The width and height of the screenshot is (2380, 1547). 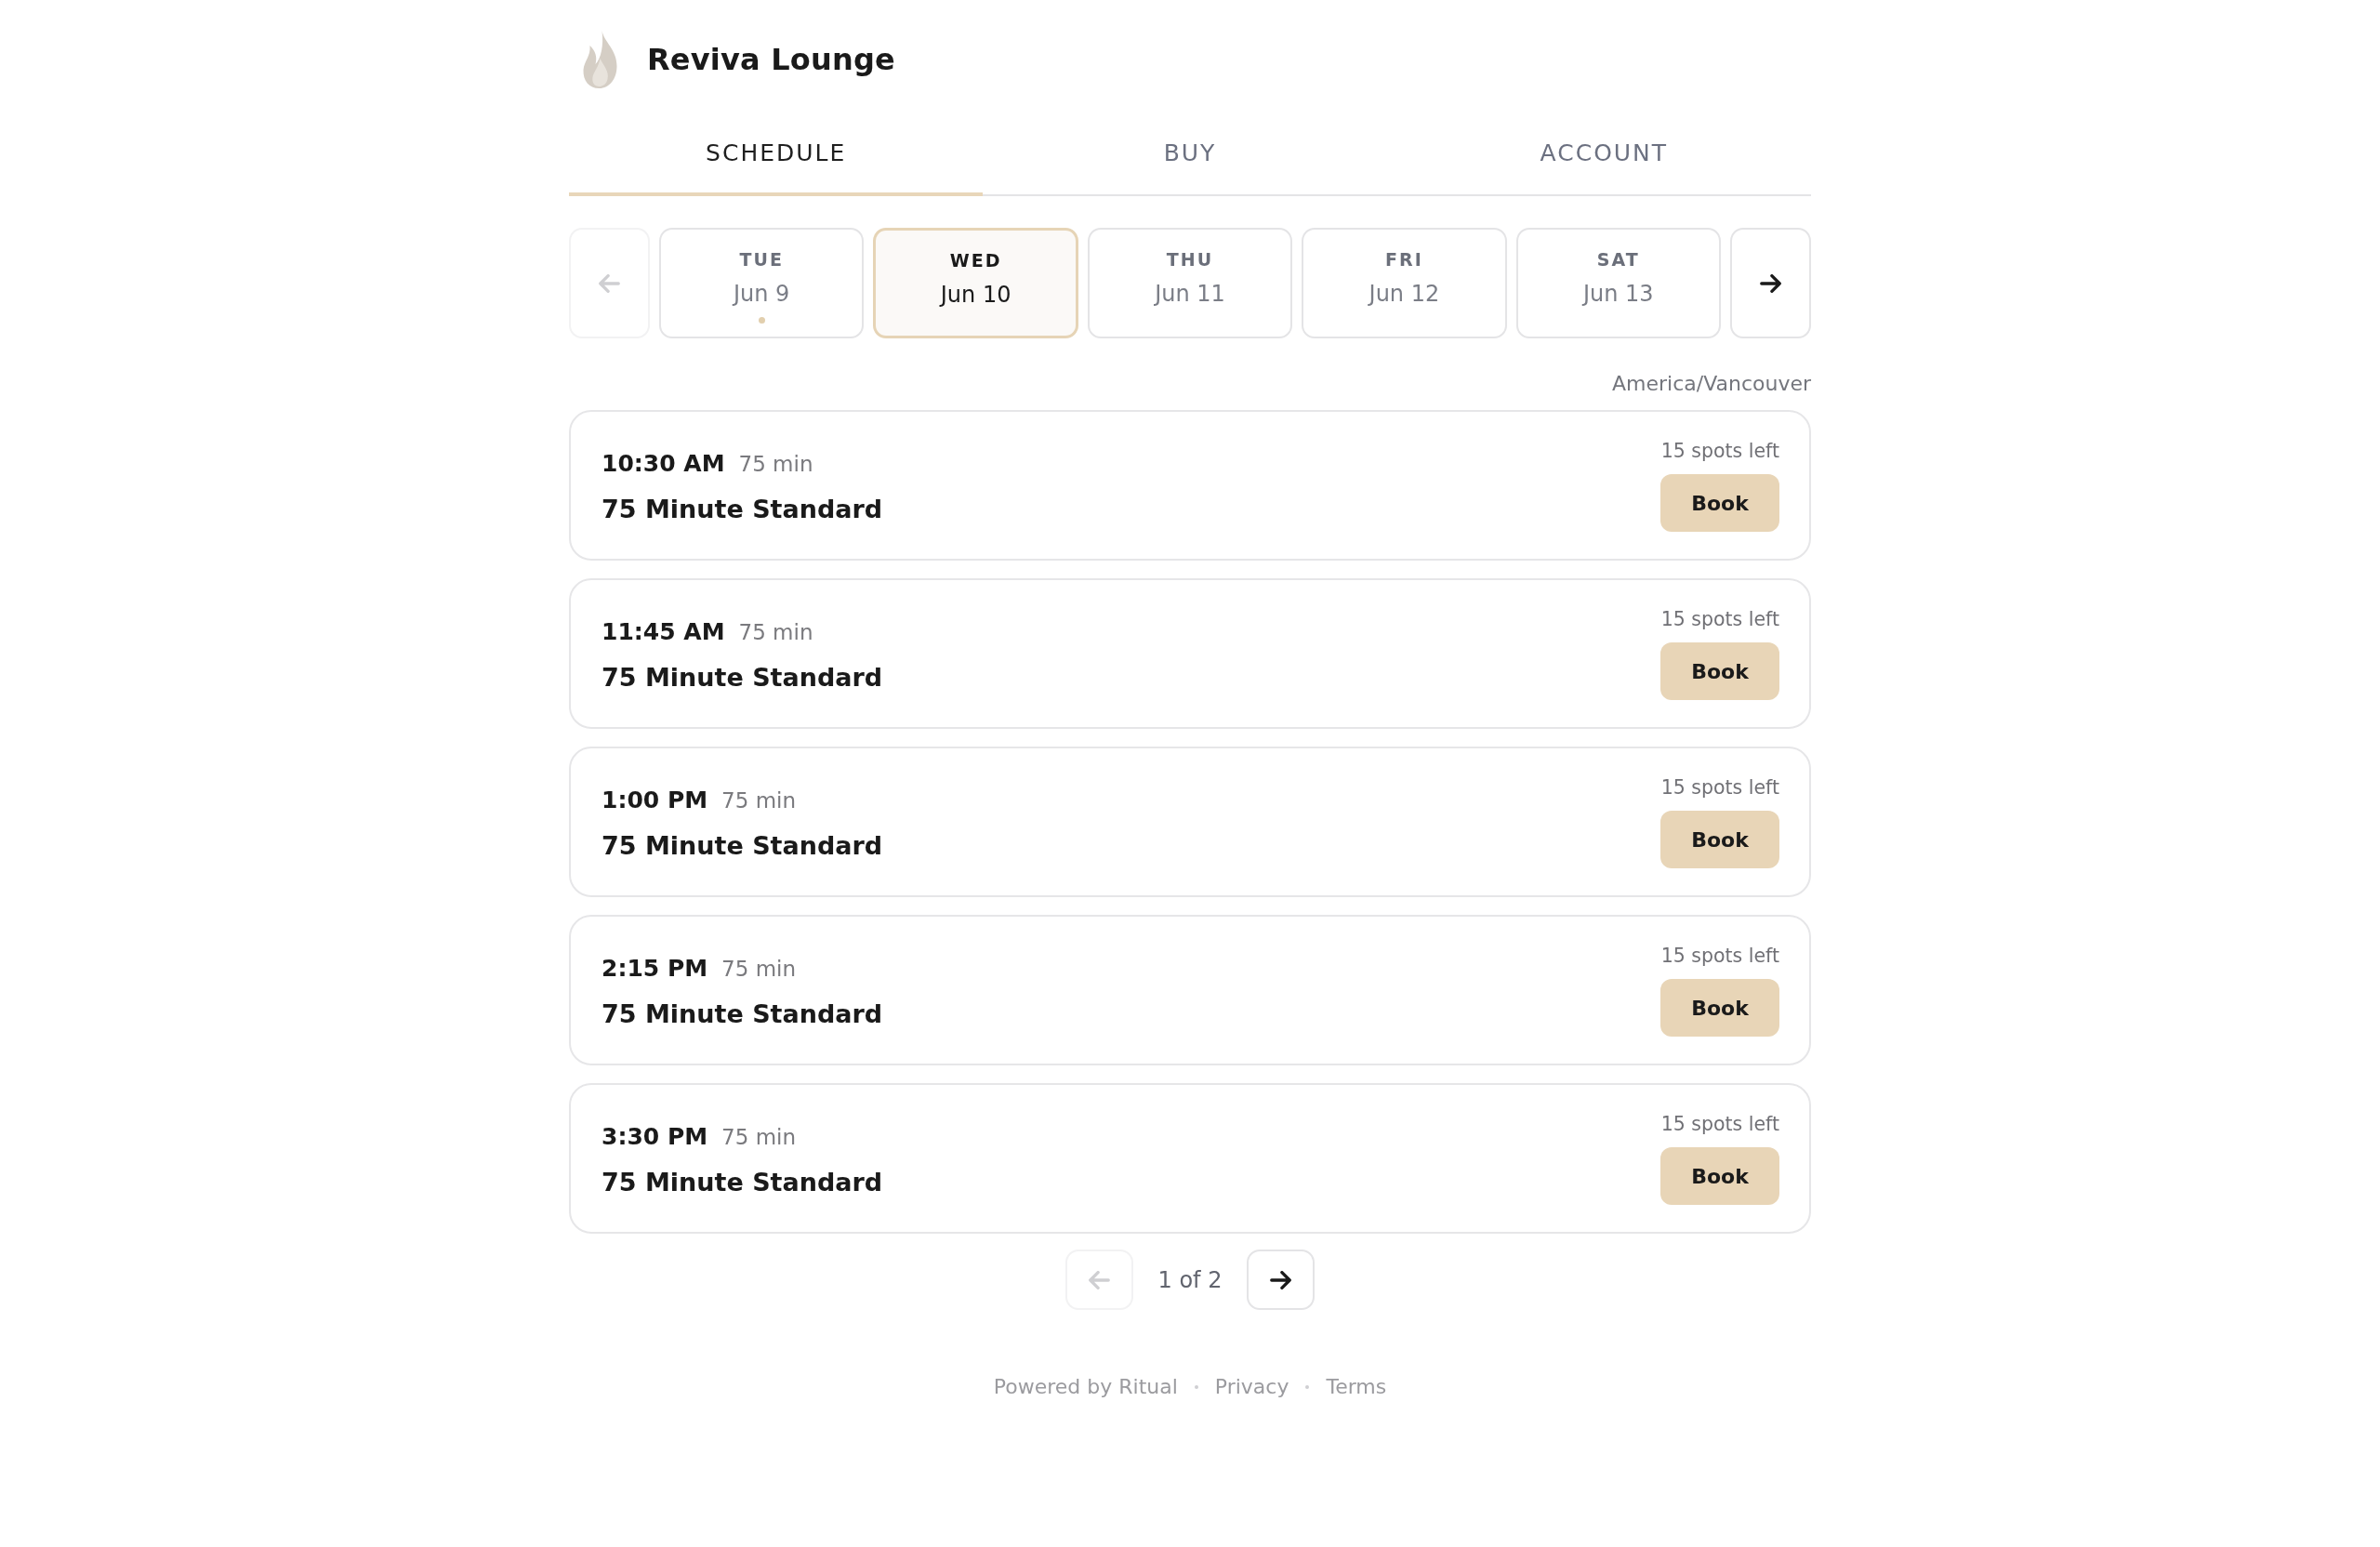 What do you see at coordinates (1085, 1387) in the screenshot?
I see `powered-by-link: Powered by Ritual` at bounding box center [1085, 1387].